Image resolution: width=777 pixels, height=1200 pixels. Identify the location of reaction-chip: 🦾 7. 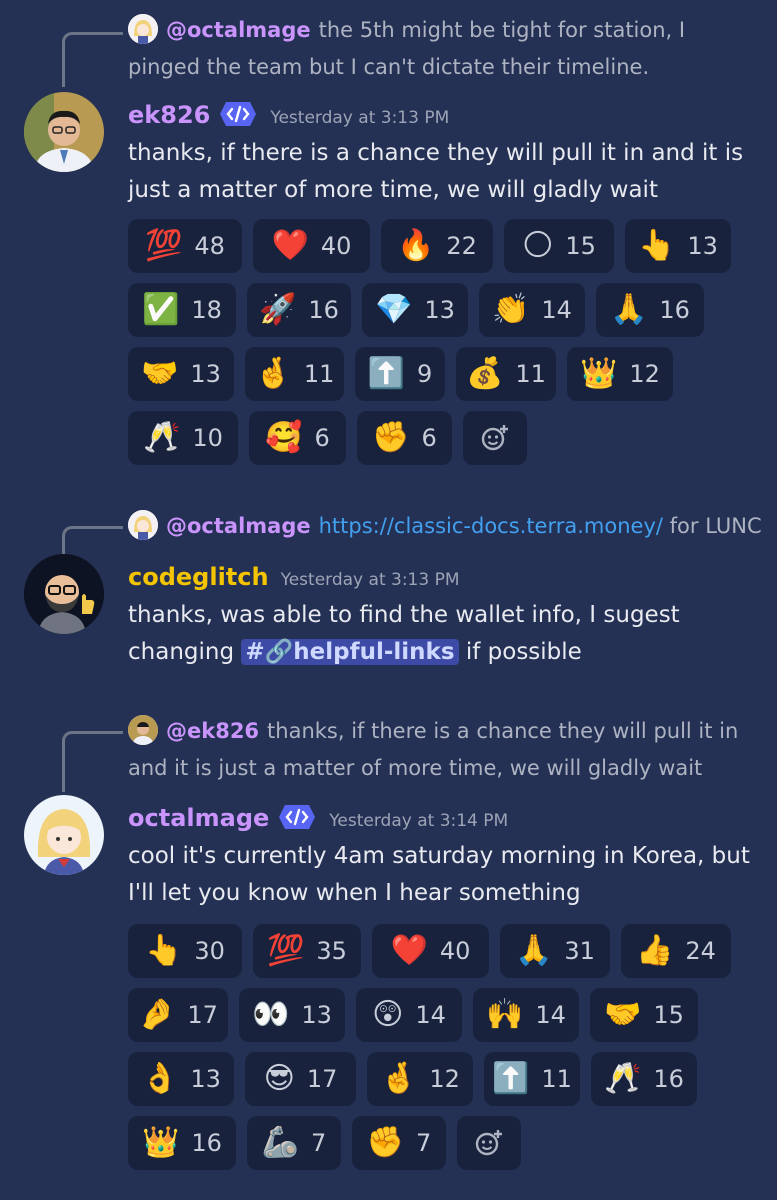
(294, 1143).